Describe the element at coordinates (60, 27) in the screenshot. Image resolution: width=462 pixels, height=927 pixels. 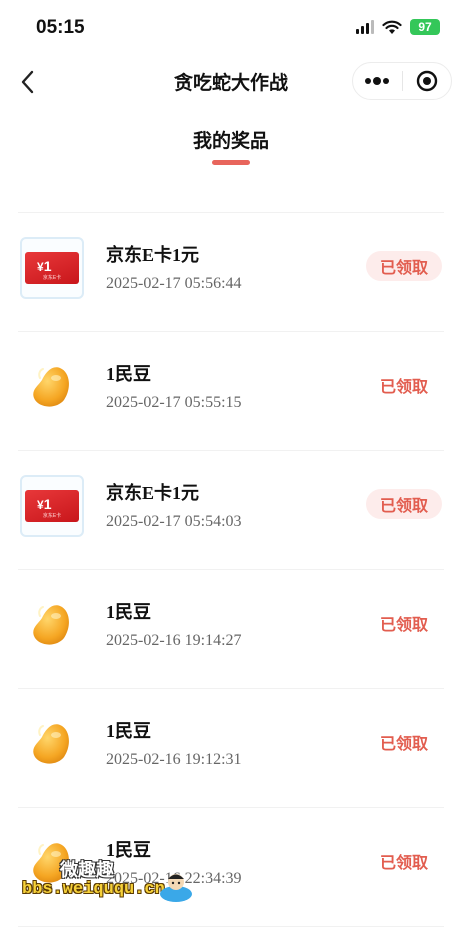
I see `status-time: 05:15` at that location.